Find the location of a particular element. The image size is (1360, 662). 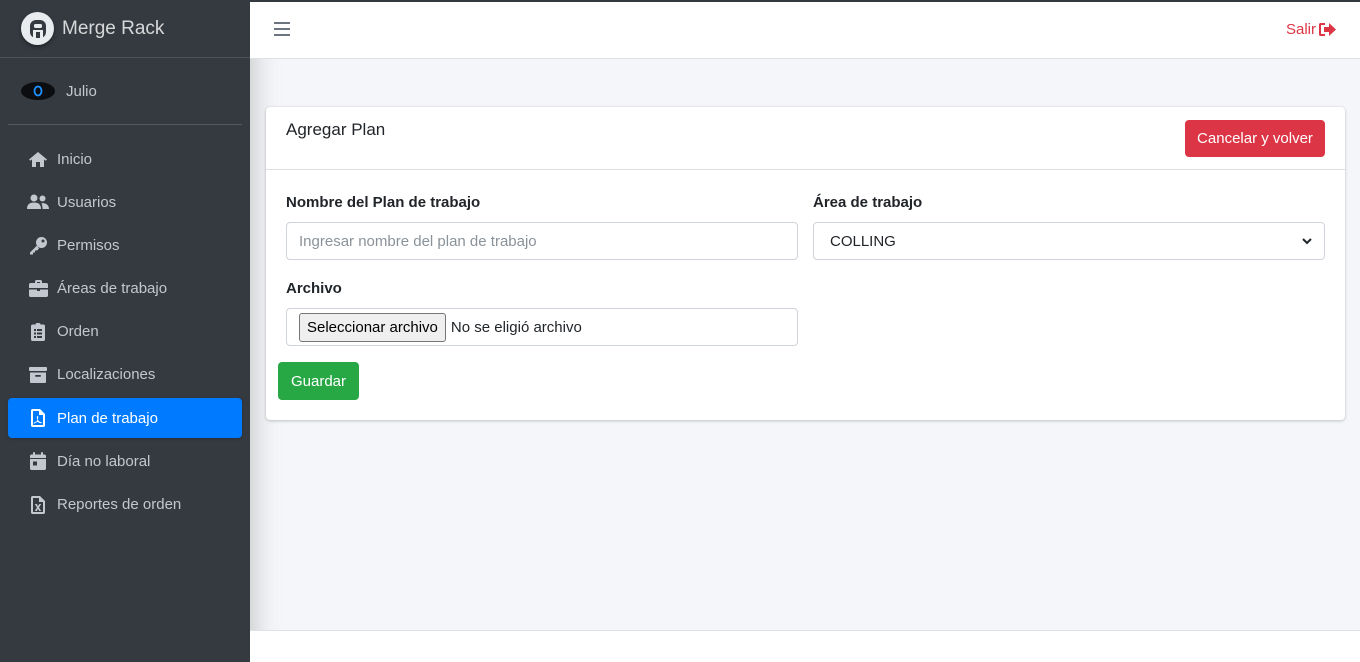

home-icon is located at coordinates (38, 159).